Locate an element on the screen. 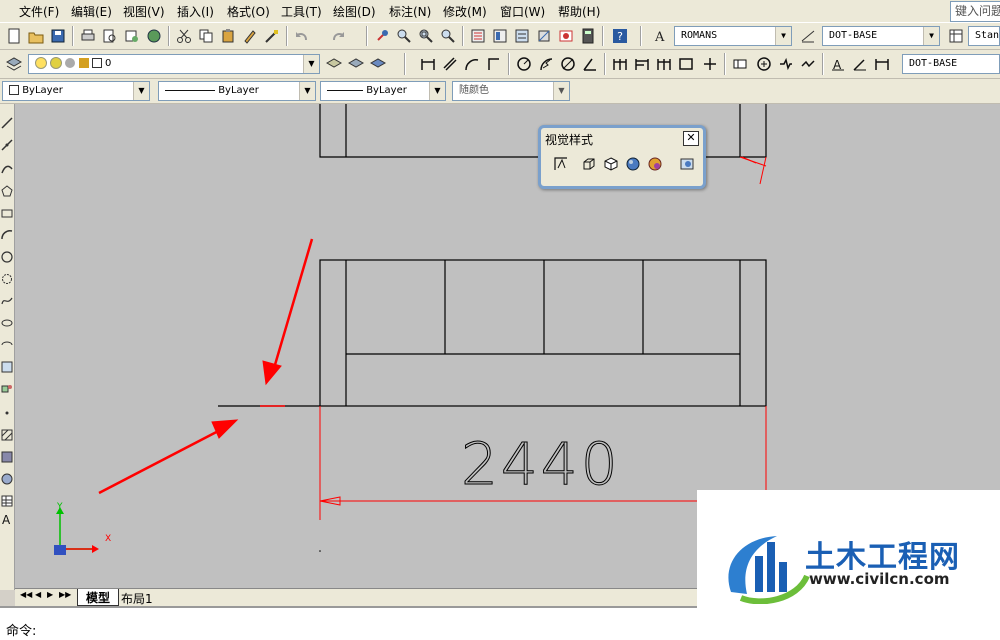 This screenshot has height=640, width=1000. layer-previous-icon is located at coordinates (356, 64).